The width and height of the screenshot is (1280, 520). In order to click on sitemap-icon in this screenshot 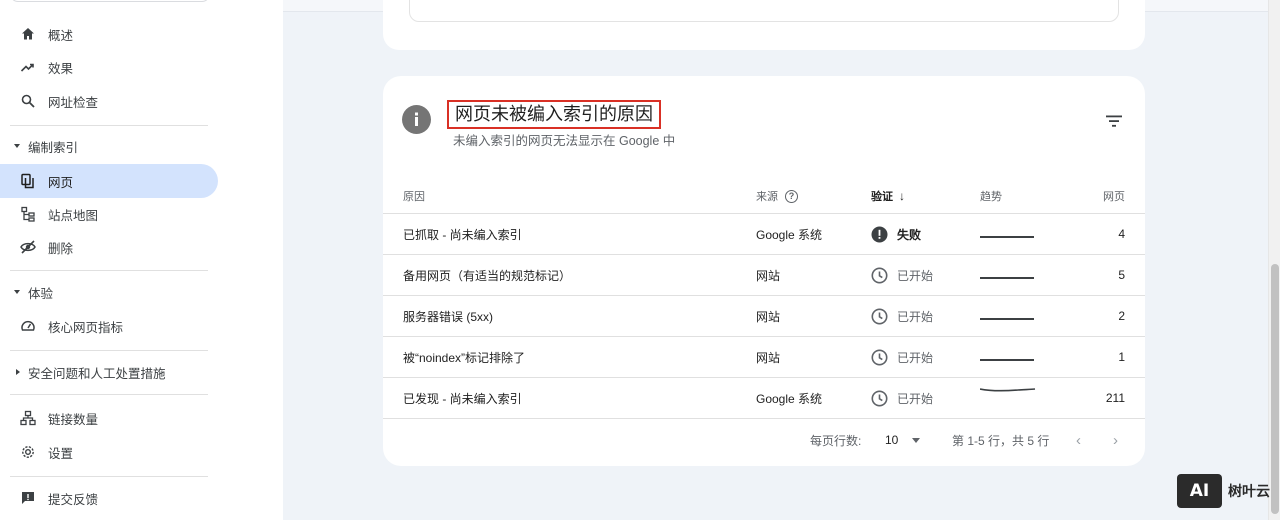, I will do `click(28, 214)`.